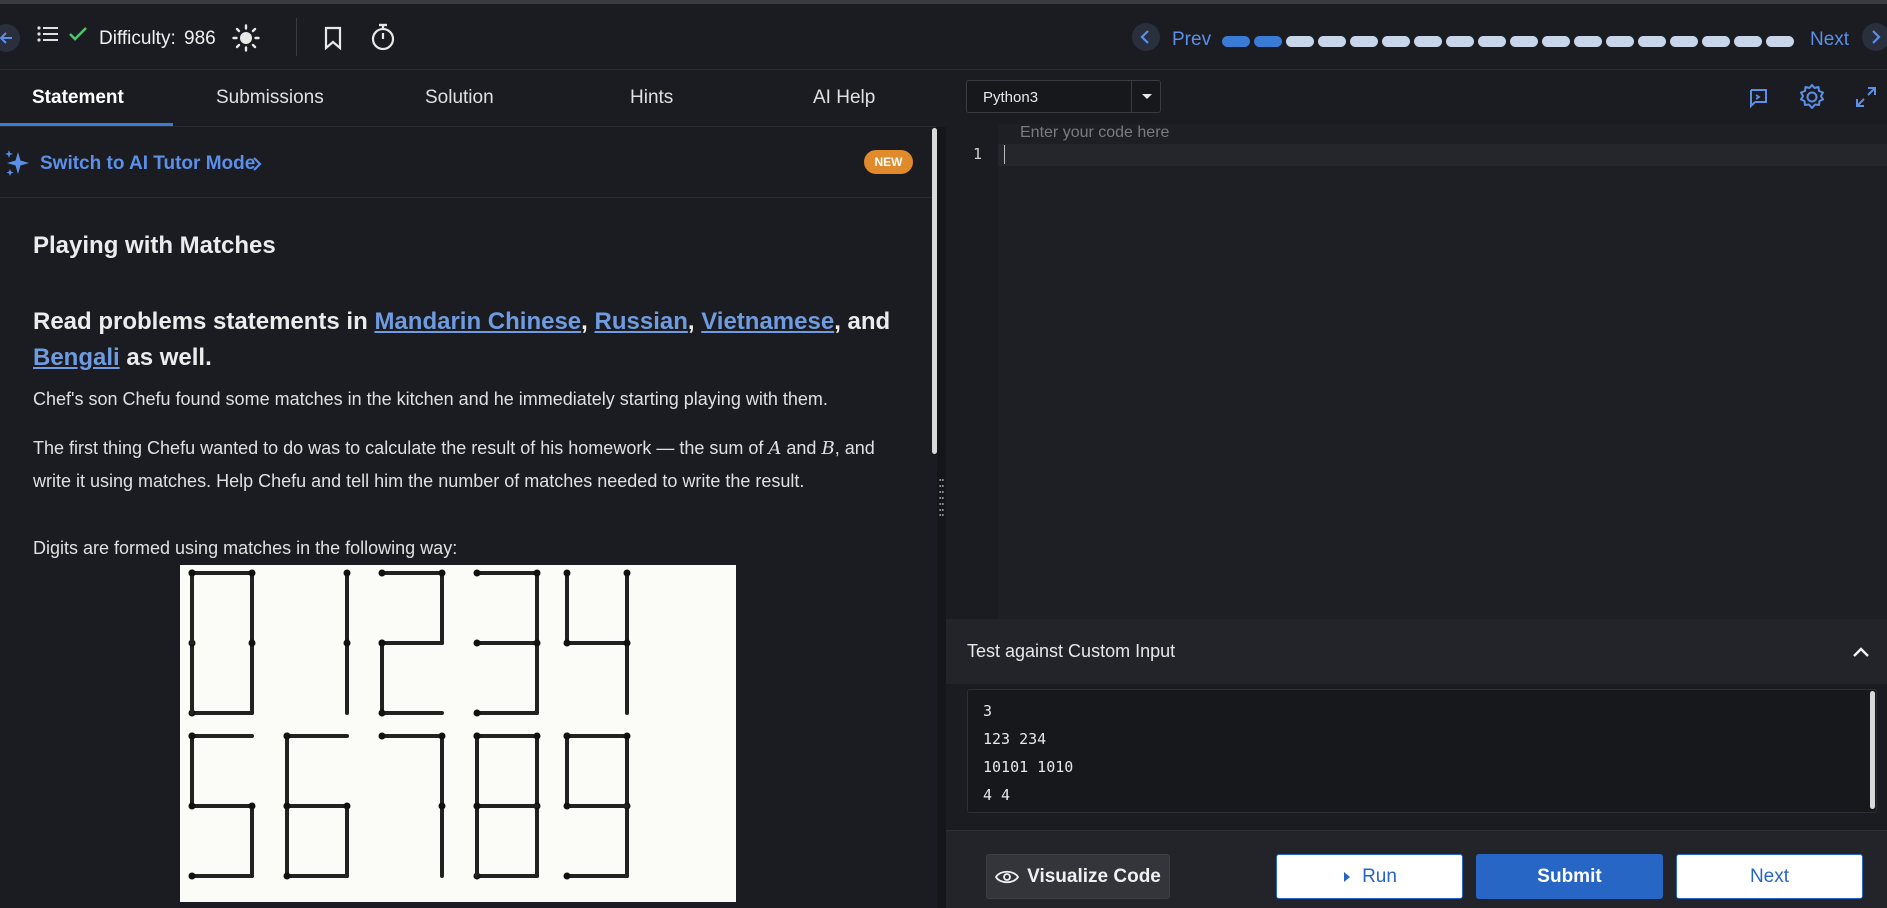 This screenshot has height=908, width=1887. What do you see at coordinates (1769, 876) in the screenshot?
I see `next-problem-button: Next` at bounding box center [1769, 876].